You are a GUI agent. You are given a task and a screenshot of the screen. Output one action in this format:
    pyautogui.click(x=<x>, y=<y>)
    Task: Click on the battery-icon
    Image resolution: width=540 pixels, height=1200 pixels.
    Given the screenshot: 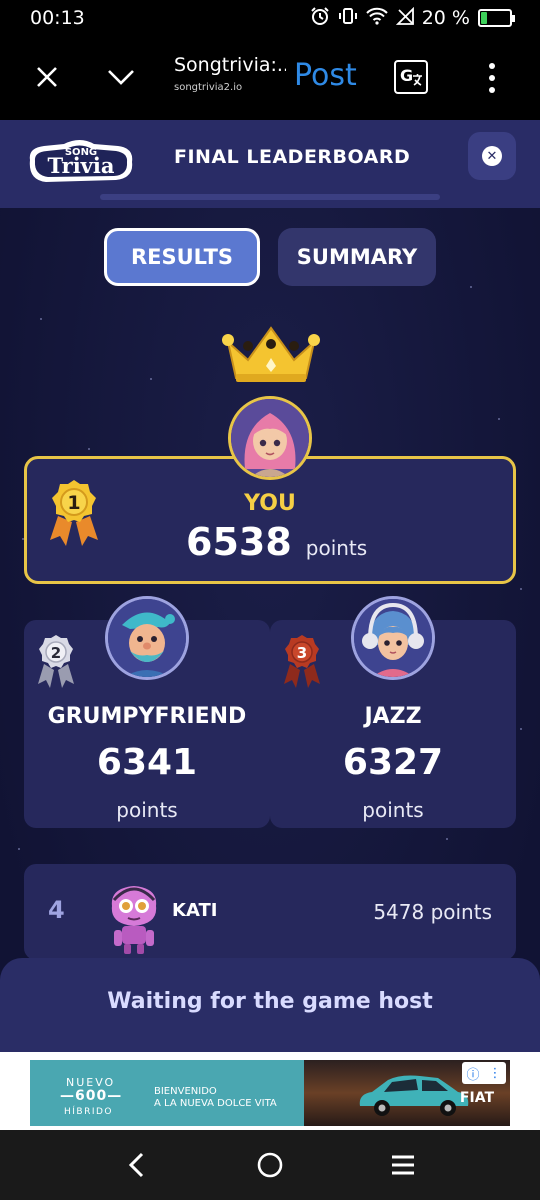 What is the action you would take?
    pyautogui.click(x=496, y=18)
    